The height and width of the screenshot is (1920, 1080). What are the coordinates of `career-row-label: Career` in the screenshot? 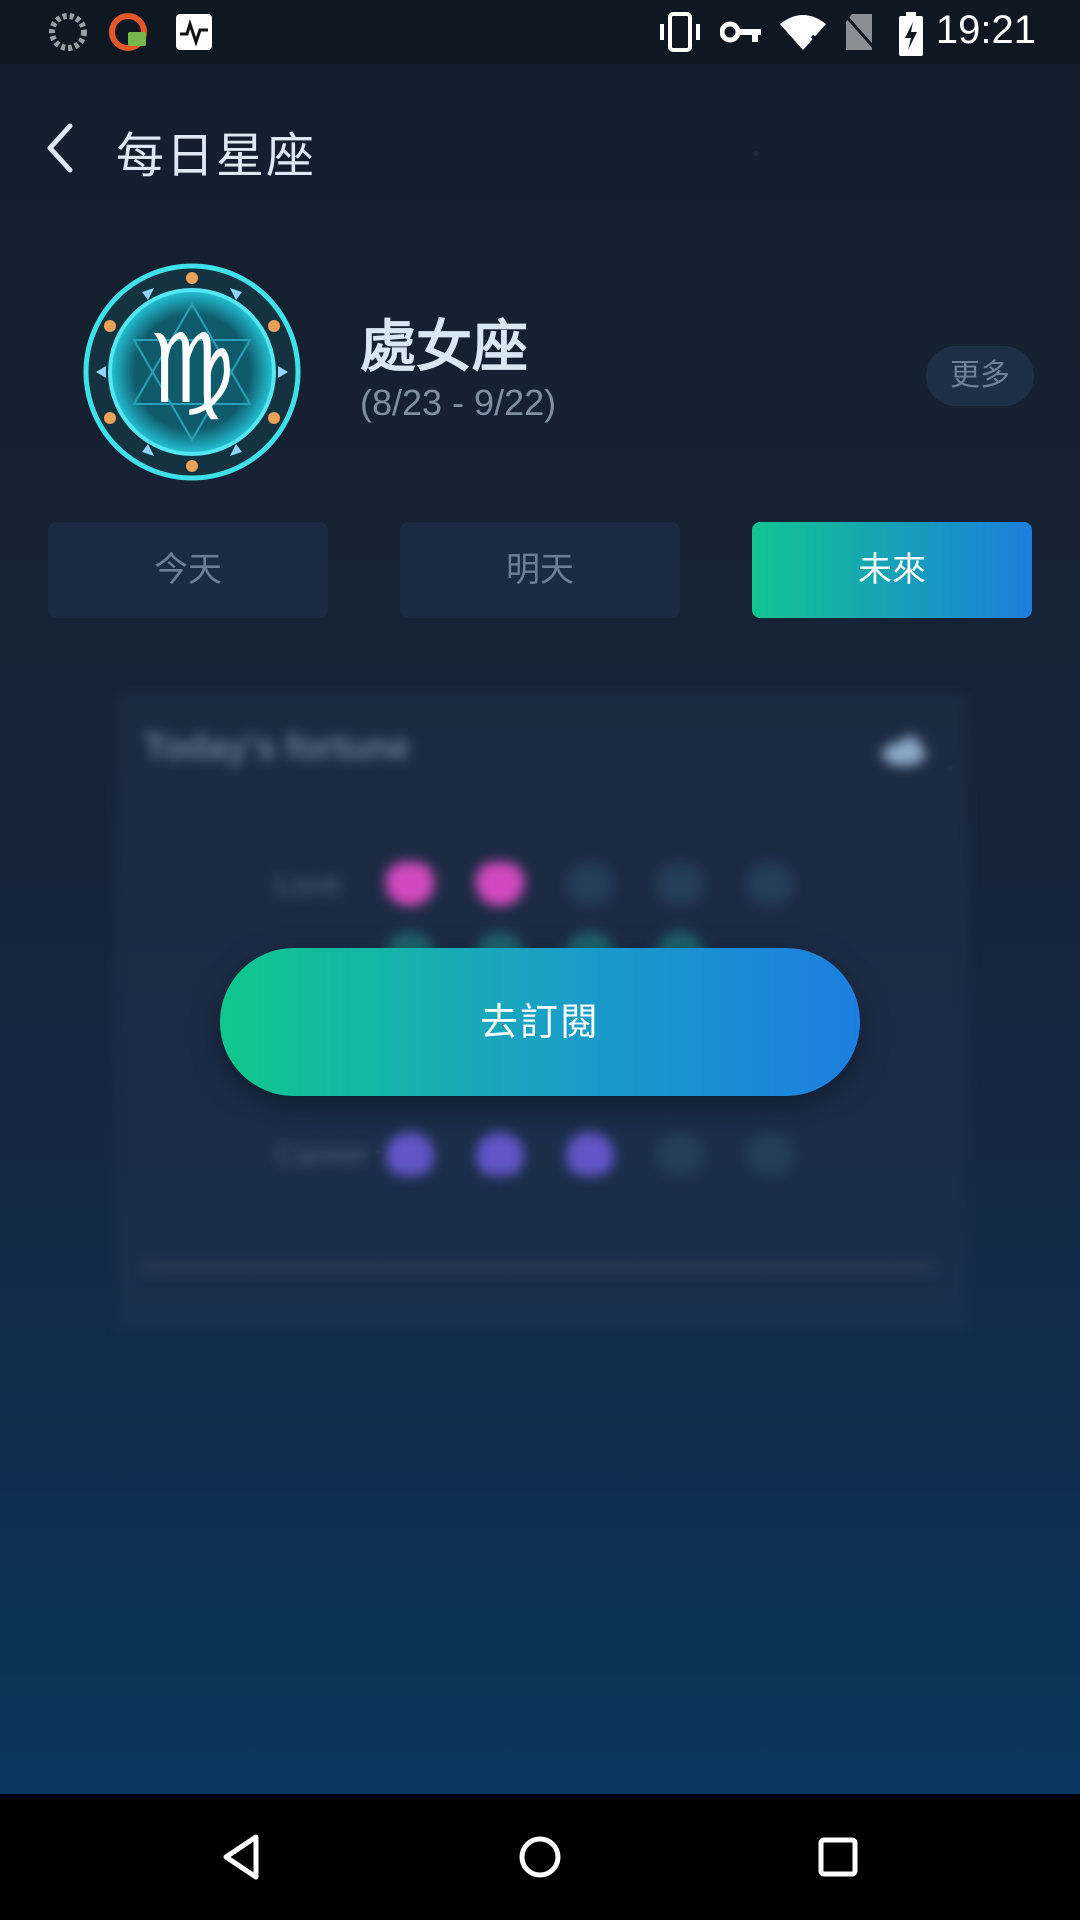 It's located at (322, 1154).